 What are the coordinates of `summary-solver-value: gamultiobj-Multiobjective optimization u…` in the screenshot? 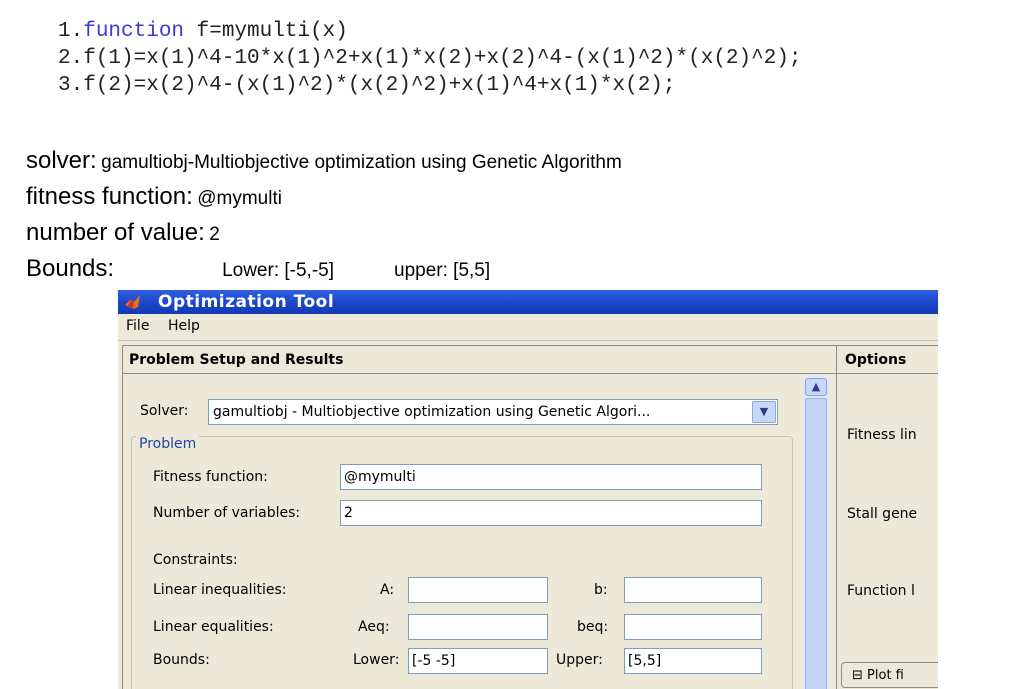 It's located at (361, 162).